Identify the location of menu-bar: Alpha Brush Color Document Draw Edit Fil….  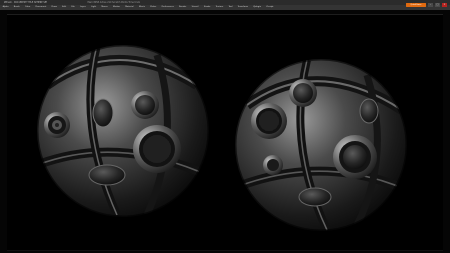
(225, 7).